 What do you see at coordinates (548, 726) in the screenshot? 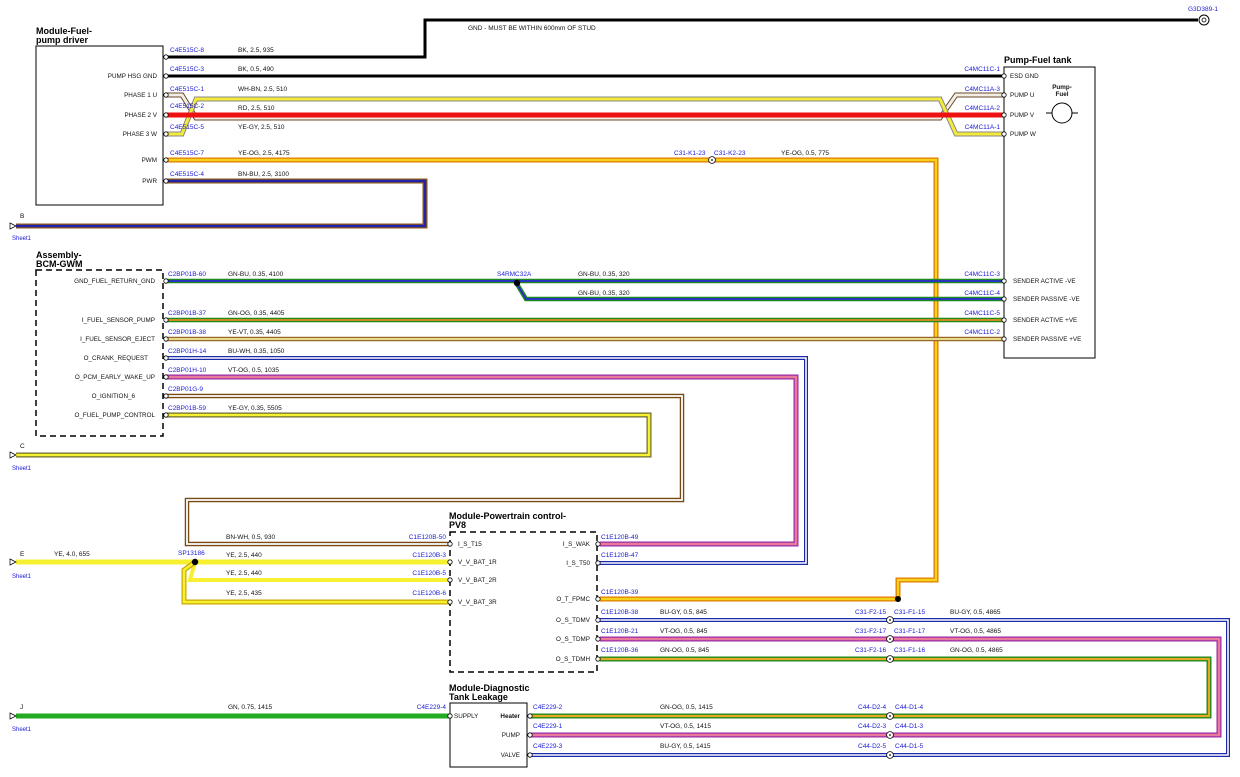
I see `connector-id: C4E229-1` at bounding box center [548, 726].